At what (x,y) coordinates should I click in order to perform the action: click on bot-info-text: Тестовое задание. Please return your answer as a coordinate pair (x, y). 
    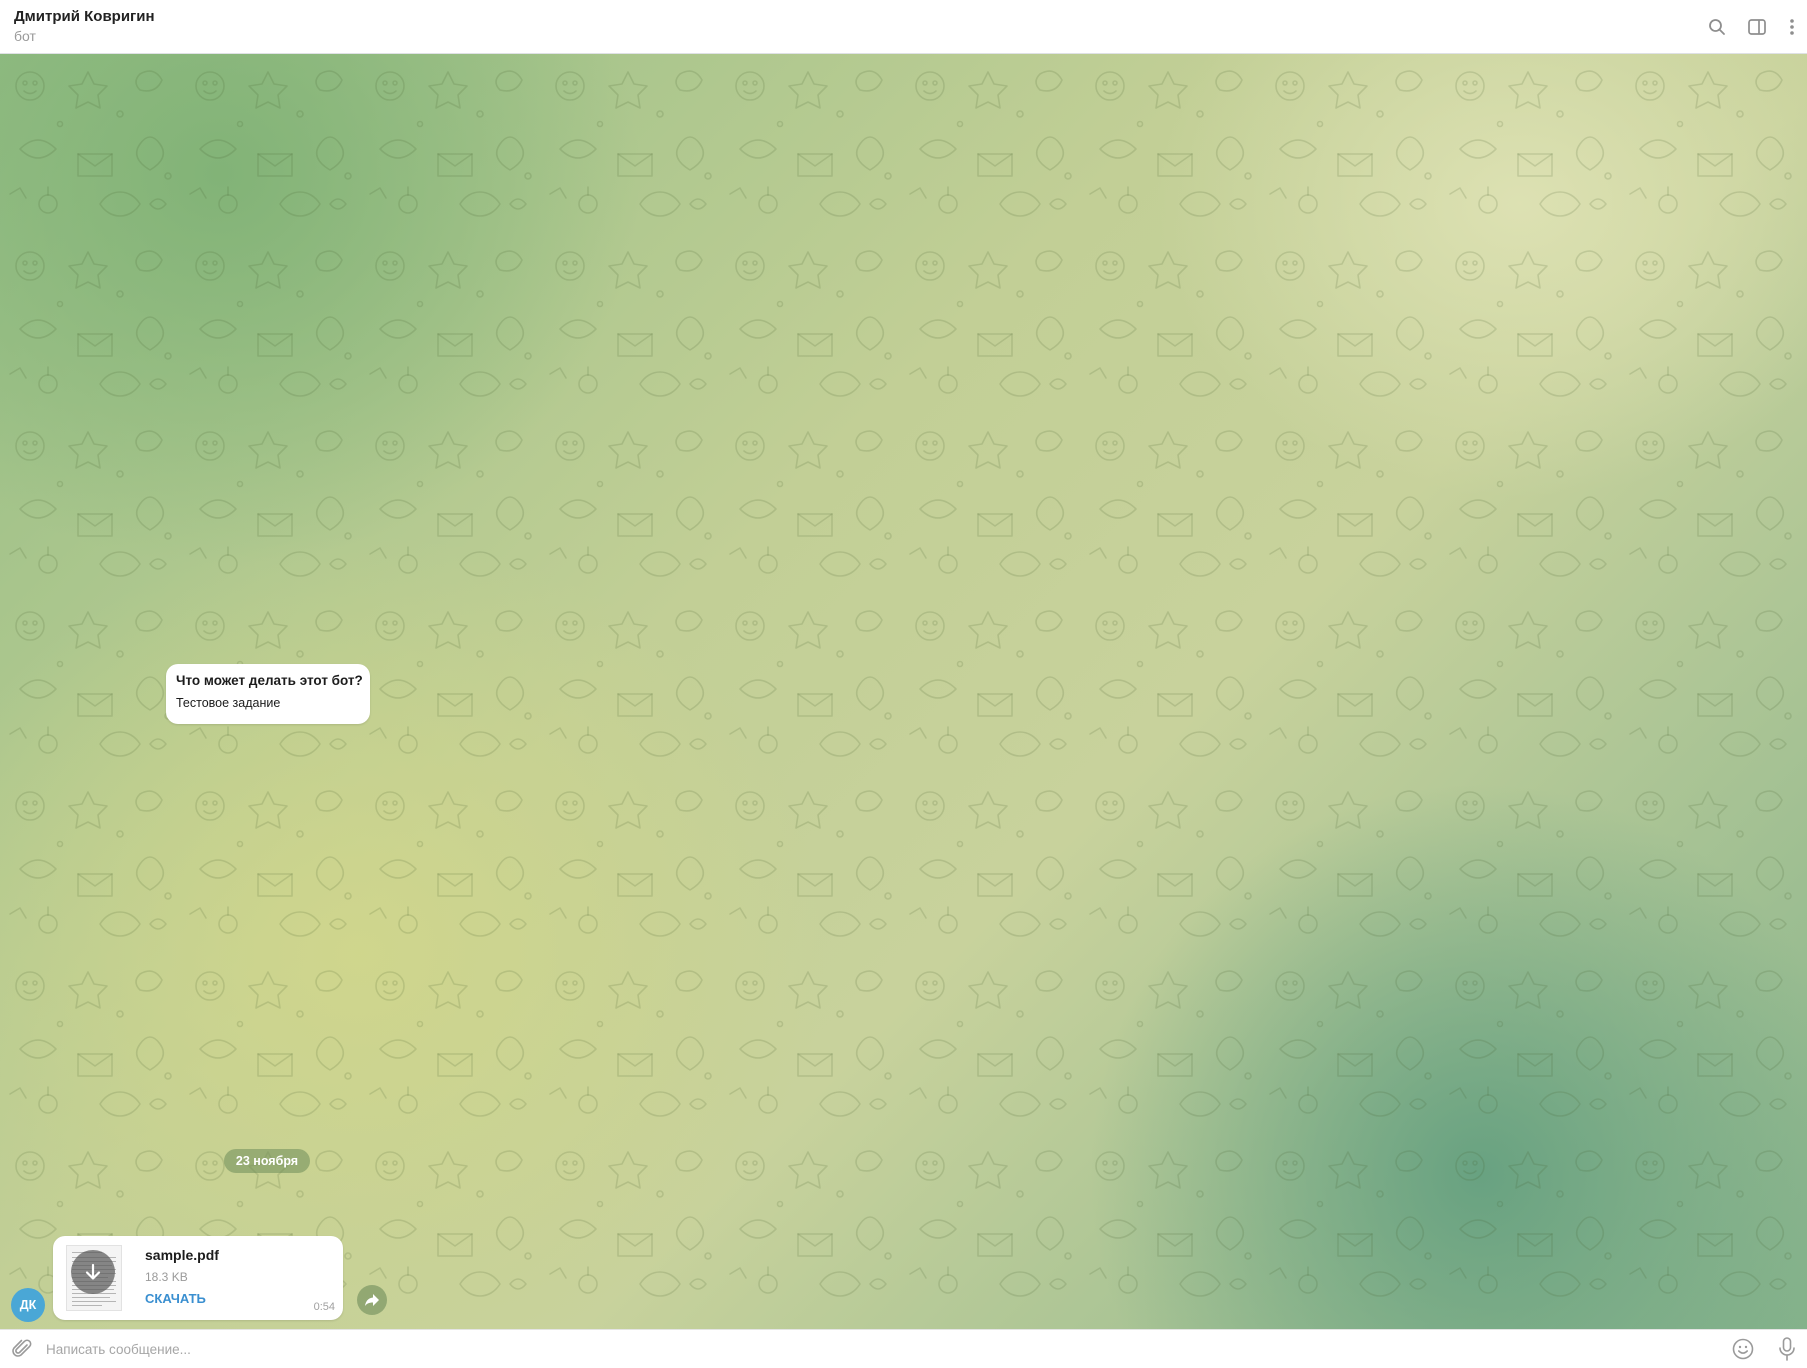
    Looking at the image, I should click on (228, 703).